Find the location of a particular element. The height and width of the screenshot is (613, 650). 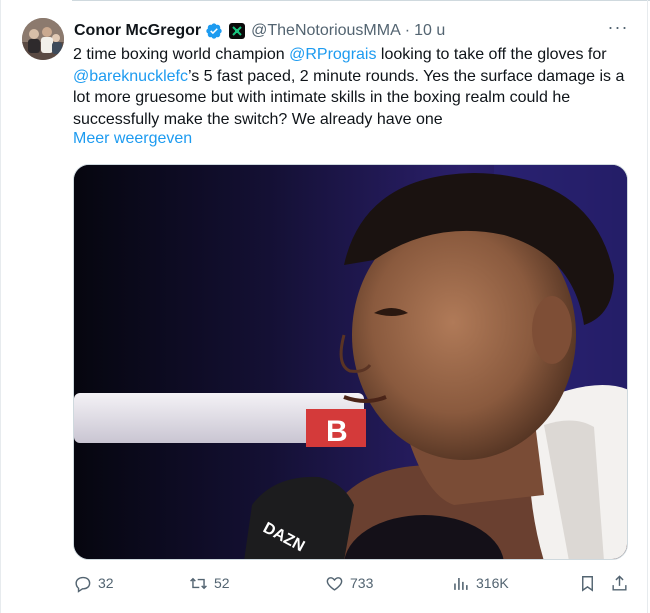

retweet-button: 52 is located at coordinates (209, 583).